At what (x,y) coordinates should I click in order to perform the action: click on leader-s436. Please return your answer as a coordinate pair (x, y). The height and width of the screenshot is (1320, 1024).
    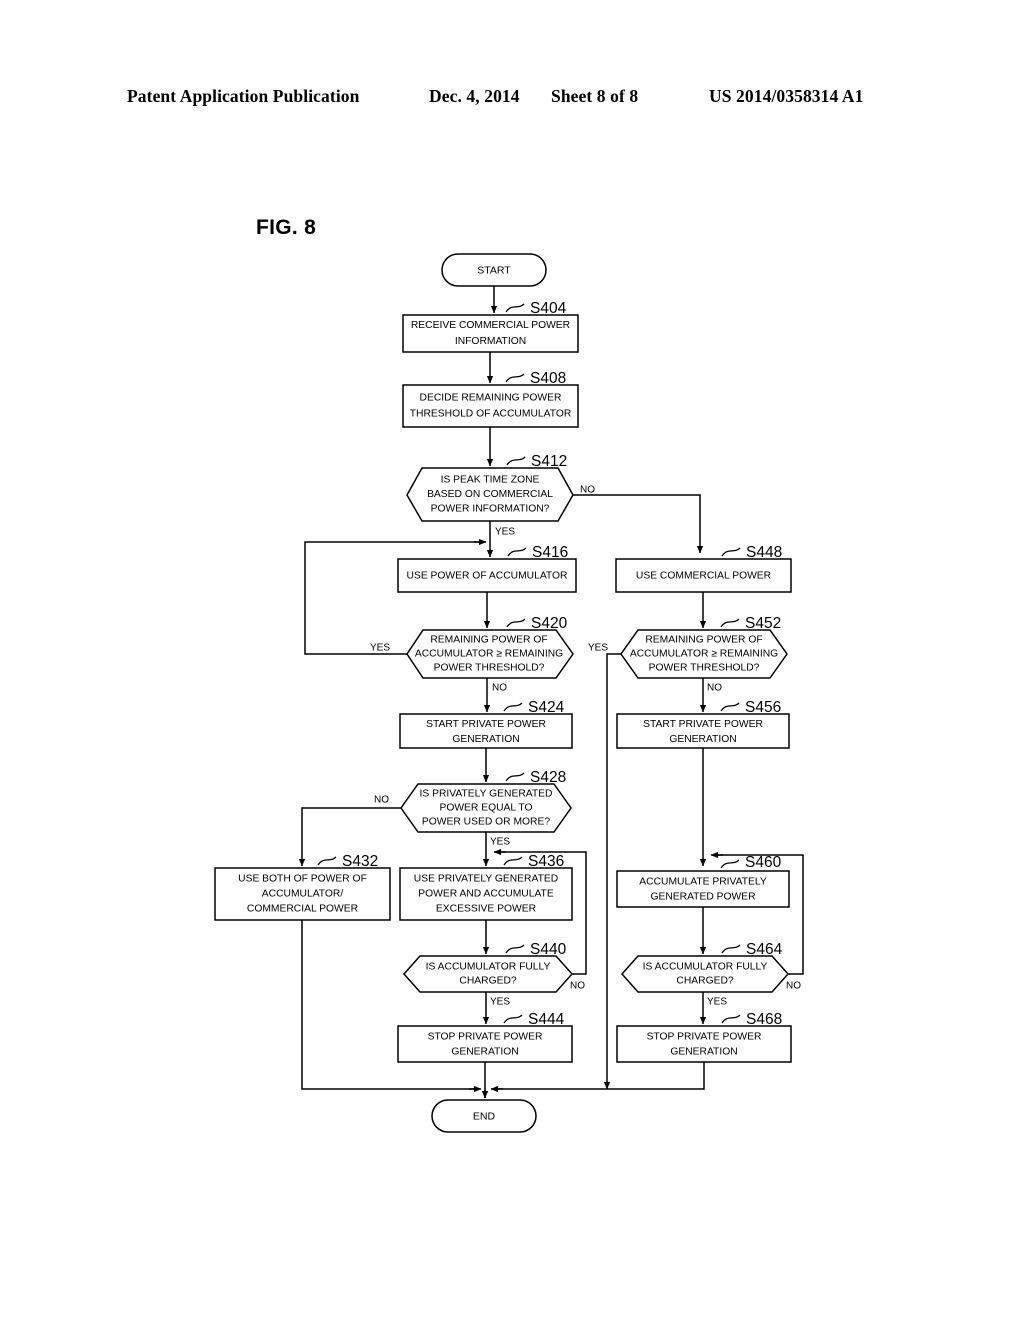
    Looking at the image, I should click on (513, 861).